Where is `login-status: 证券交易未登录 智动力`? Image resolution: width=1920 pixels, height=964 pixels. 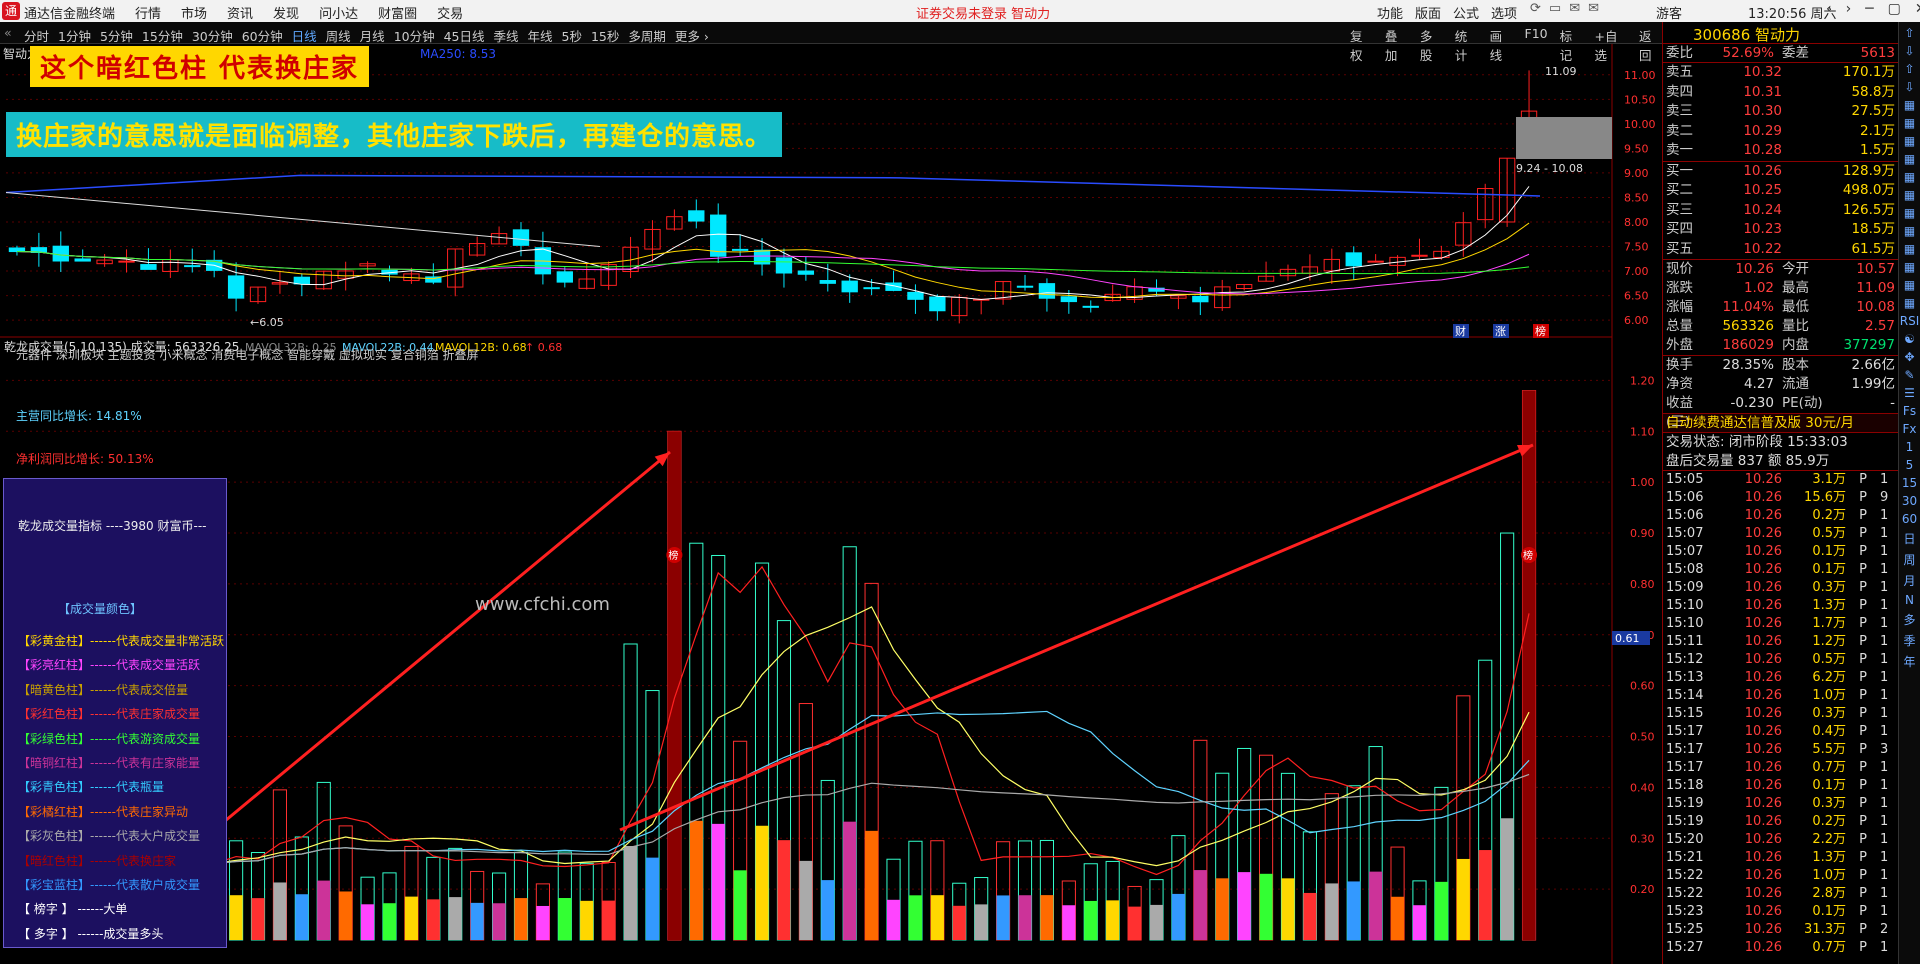
login-status: 证券交易未登录 智动力 is located at coordinates (983, 12).